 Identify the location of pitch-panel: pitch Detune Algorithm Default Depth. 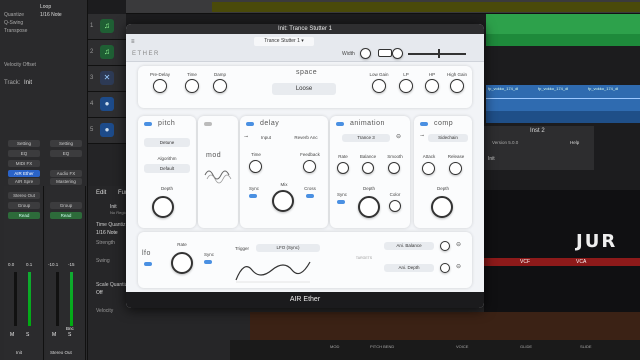
(167, 172).